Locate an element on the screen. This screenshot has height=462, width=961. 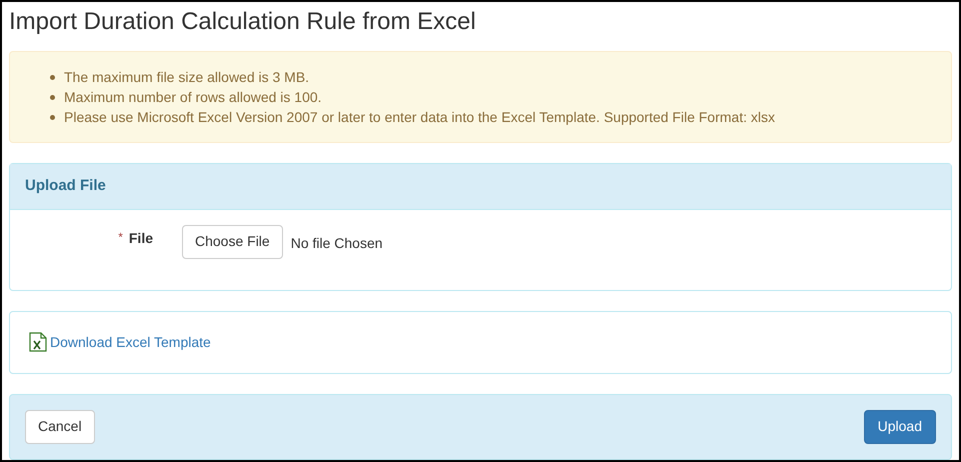
panel-title: Upload File is located at coordinates (65, 185).